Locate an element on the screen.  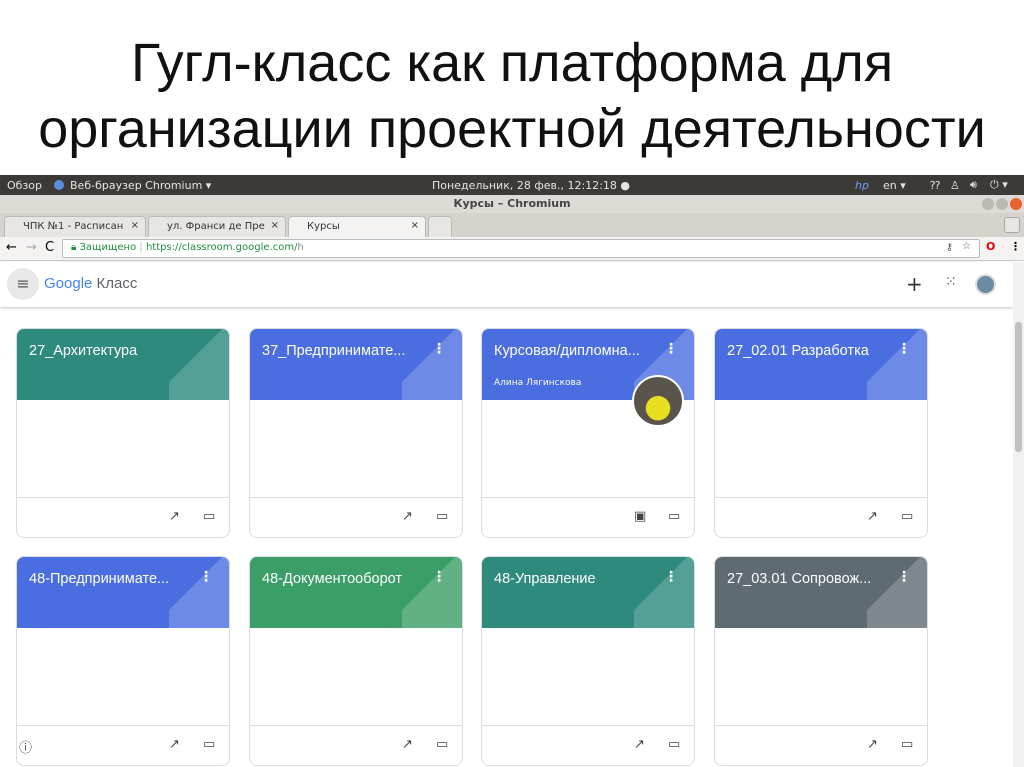
window-title-bar: Курсы – Chromium is located at coordinates (512, 204).